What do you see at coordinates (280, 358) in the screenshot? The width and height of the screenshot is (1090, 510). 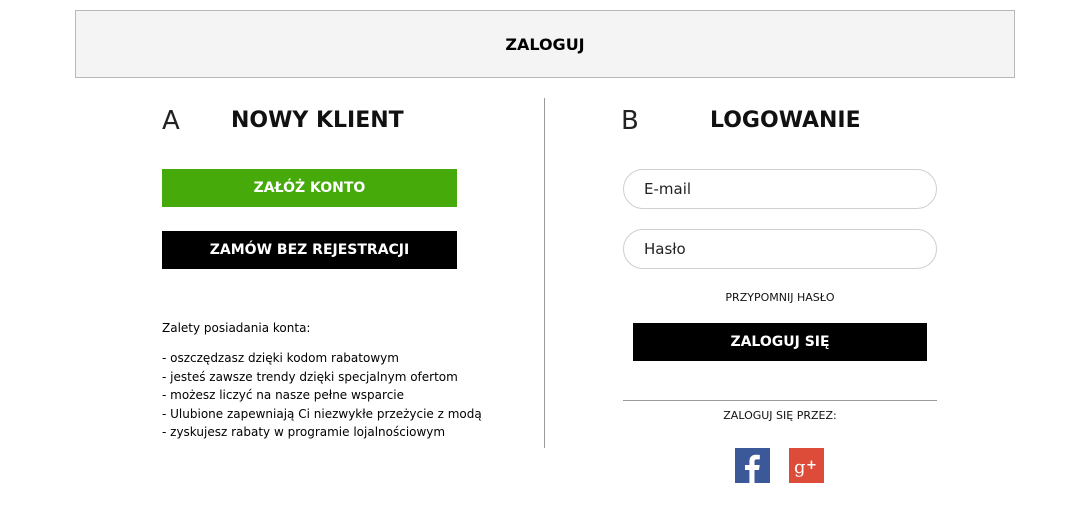 I see `benefit-item: - oszczędzasz dzięki kodom rabatowym` at bounding box center [280, 358].